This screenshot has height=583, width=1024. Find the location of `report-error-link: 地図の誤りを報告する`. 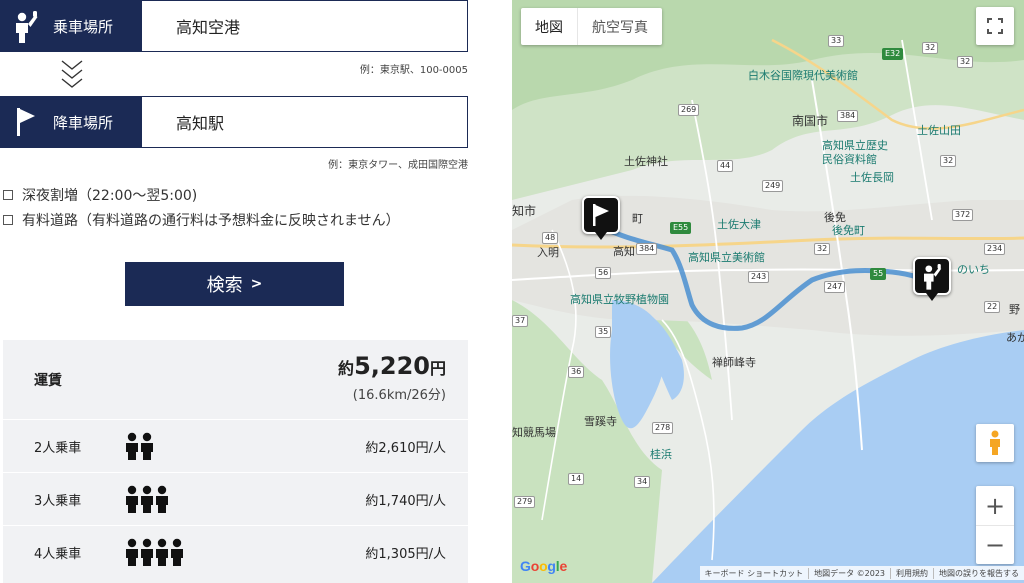

report-error-link: 地図の誤りを報告する is located at coordinates (978, 573).